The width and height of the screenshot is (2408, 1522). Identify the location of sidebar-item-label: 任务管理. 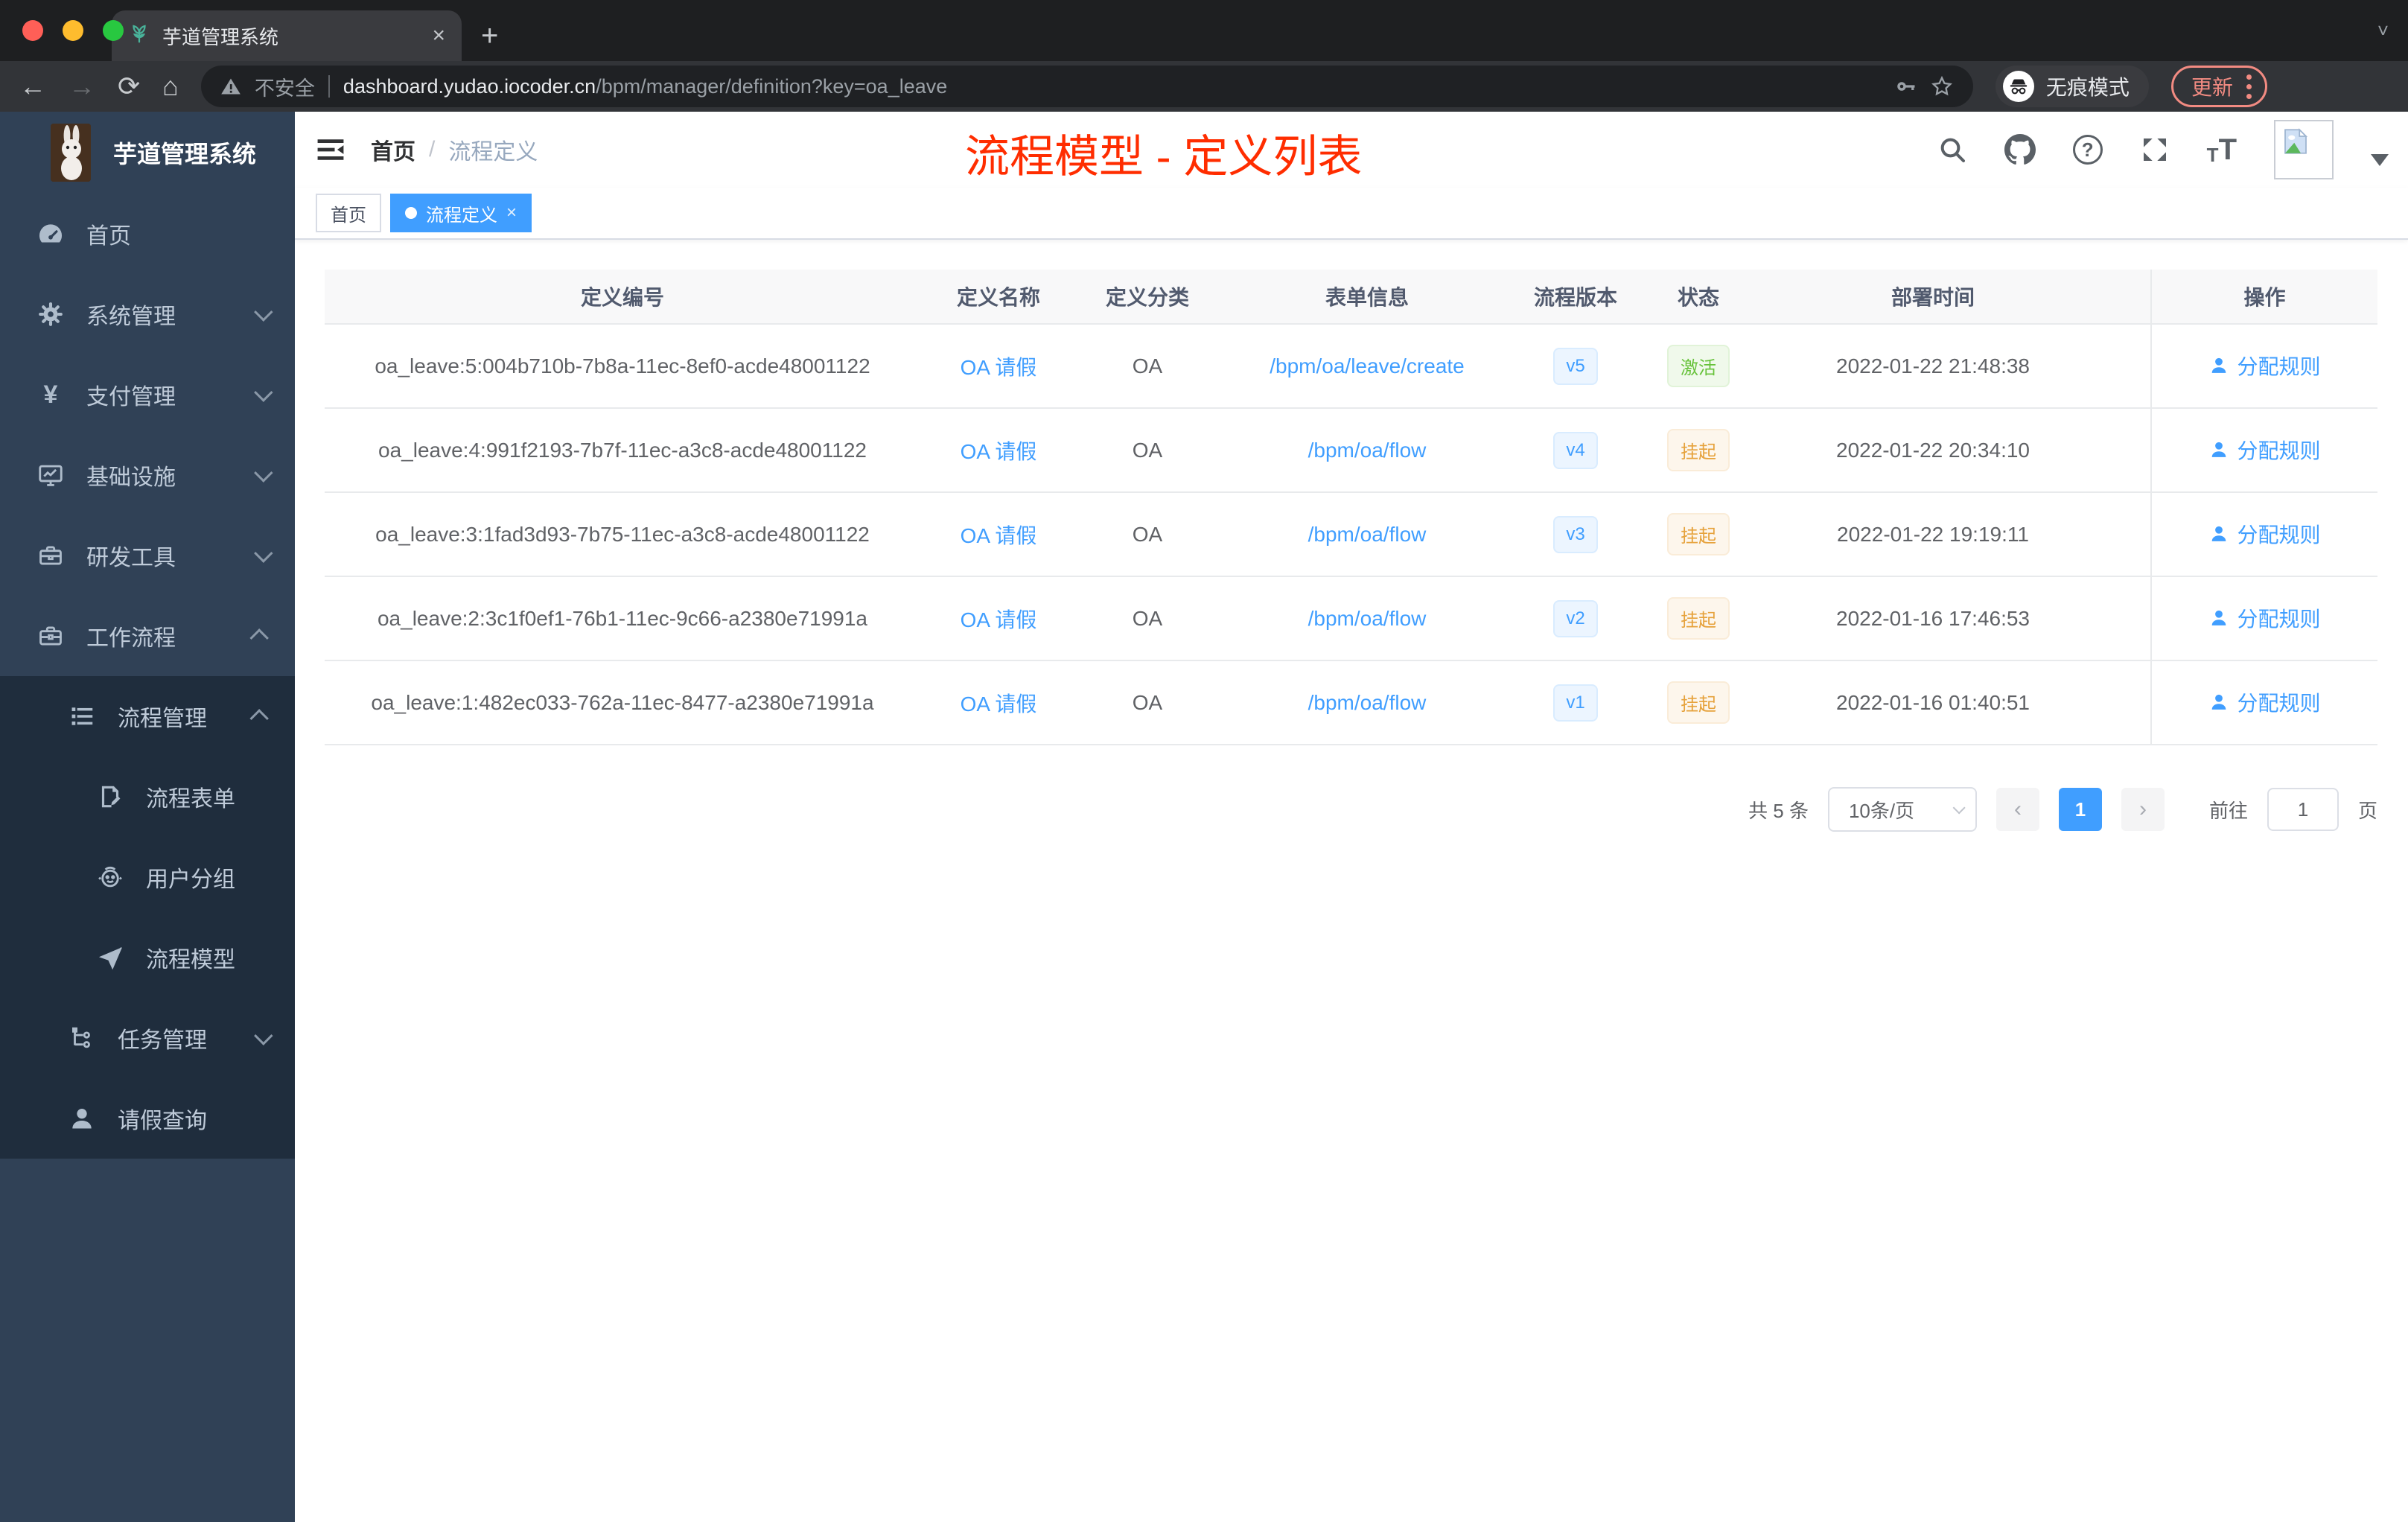
(162, 1040).